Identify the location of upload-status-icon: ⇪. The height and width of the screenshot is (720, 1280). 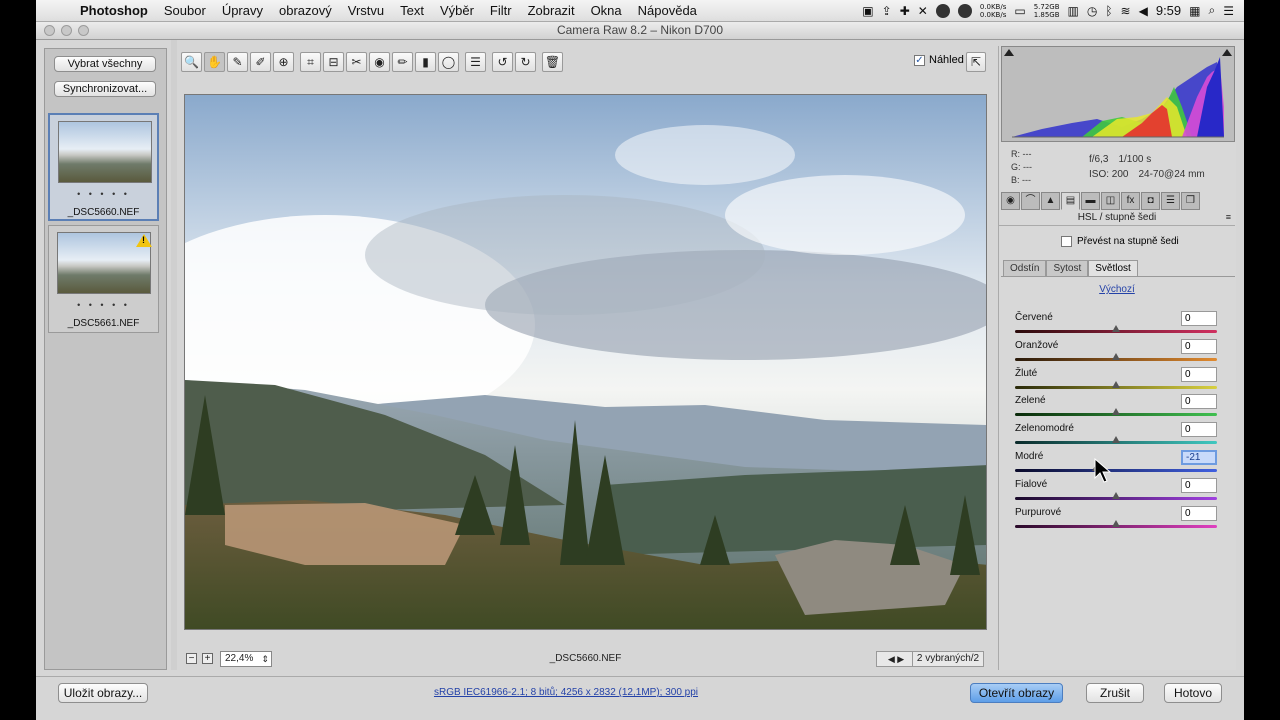
(887, 11).